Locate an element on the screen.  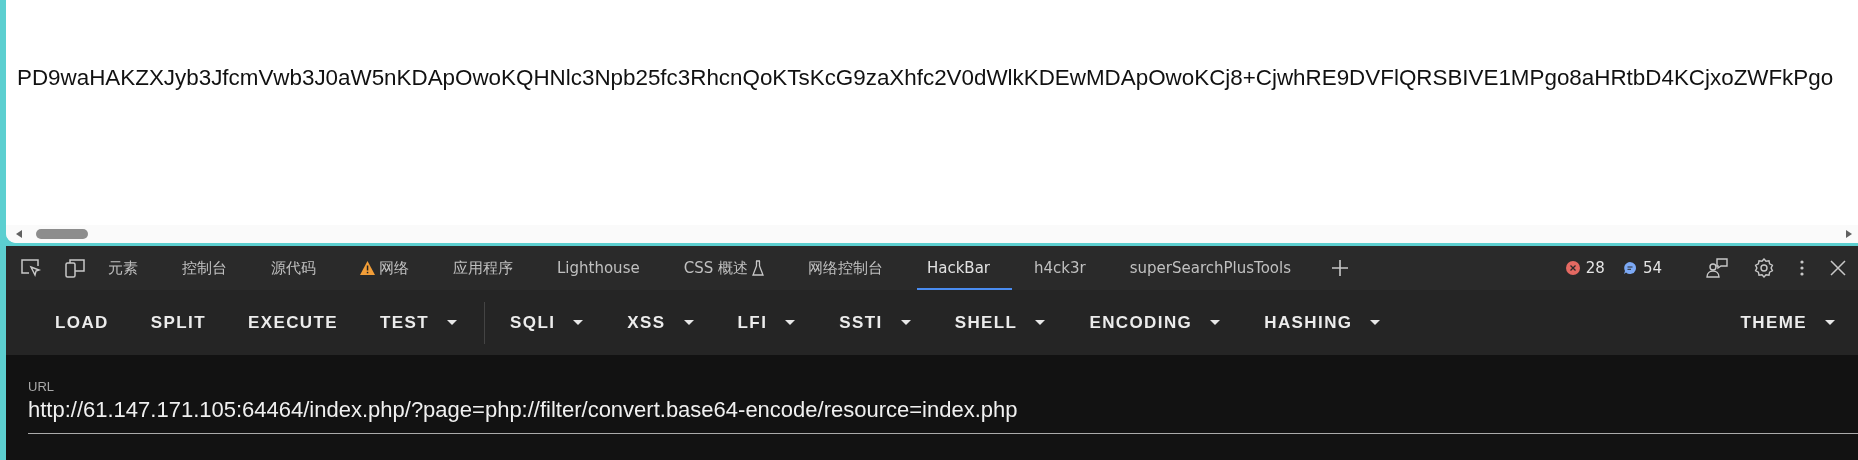
toolbar-button: TEST is located at coordinates (420, 322).